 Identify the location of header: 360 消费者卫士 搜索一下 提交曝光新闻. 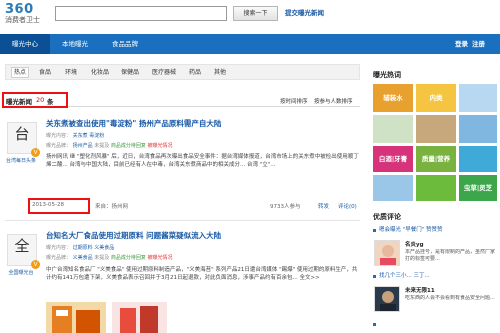
(250, 17).